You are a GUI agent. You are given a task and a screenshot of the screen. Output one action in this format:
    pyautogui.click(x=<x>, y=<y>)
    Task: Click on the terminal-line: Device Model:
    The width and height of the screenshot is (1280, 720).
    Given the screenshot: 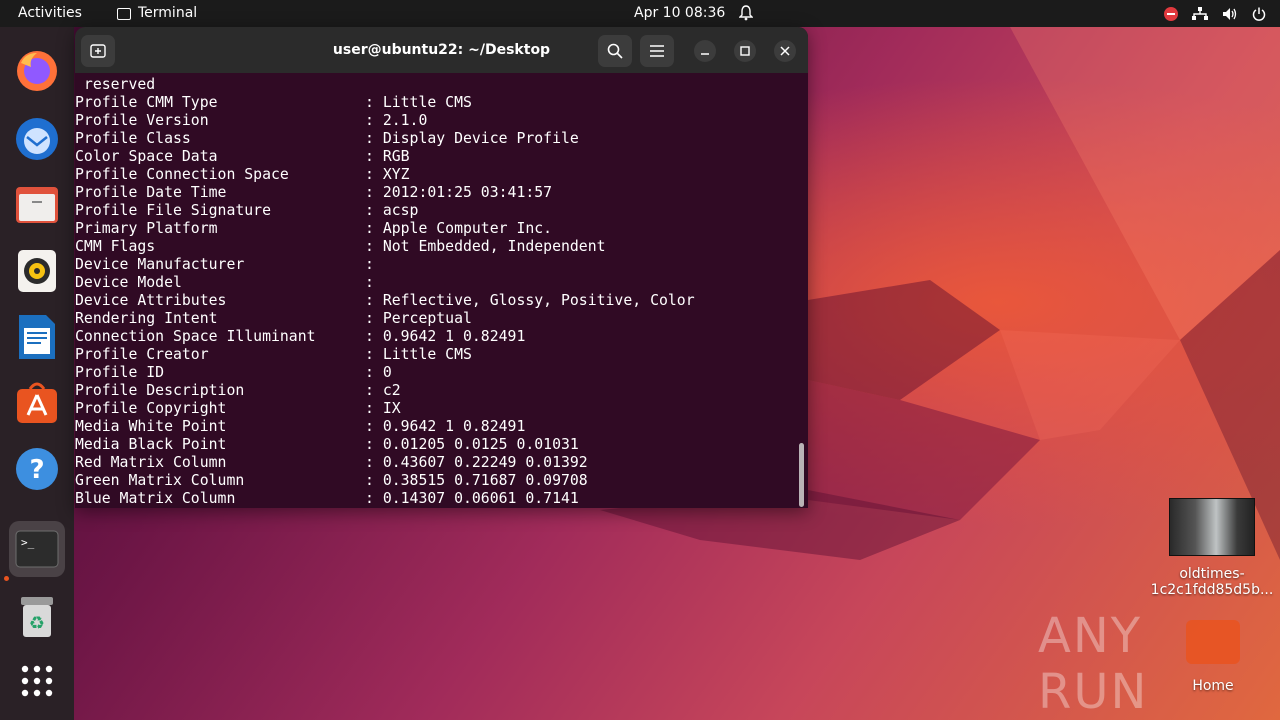 What is the action you would take?
    pyautogui.click(x=435, y=283)
    